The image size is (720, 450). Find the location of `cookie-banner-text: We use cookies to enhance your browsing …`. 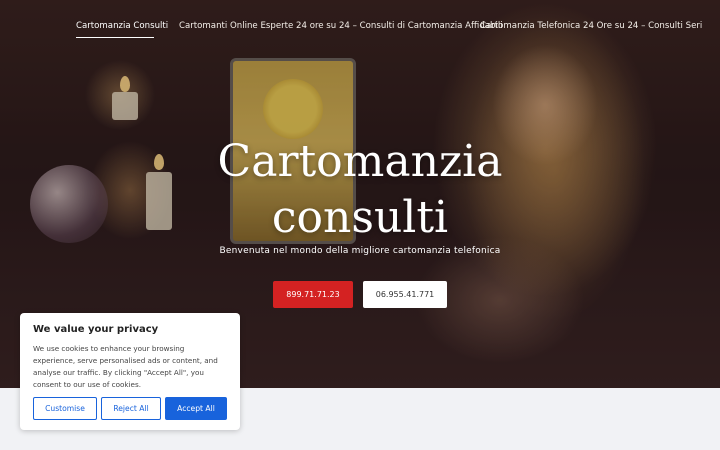

cookie-banner-text: We use cookies to enhance your browsing … is located at coordinates (125, 366).